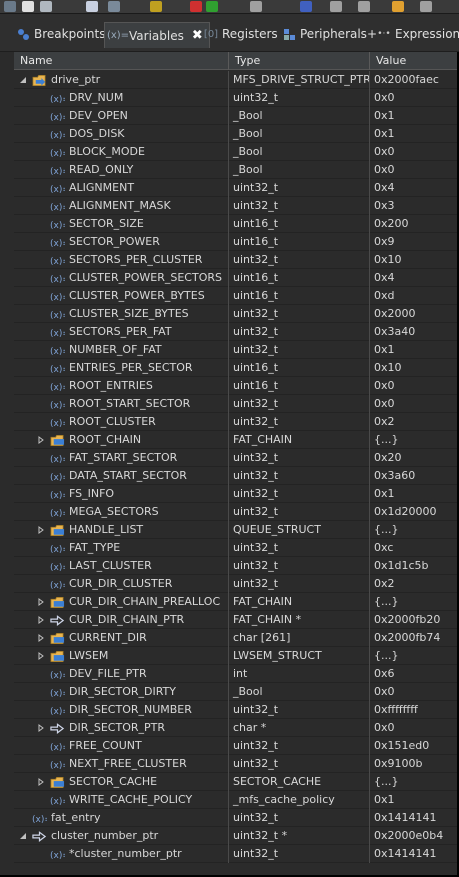 The width and height of the screenshot is (459, 877). Describe the element at coordinates (413, 61) in the screenshot. I see `column-header-value: Value` at that location.